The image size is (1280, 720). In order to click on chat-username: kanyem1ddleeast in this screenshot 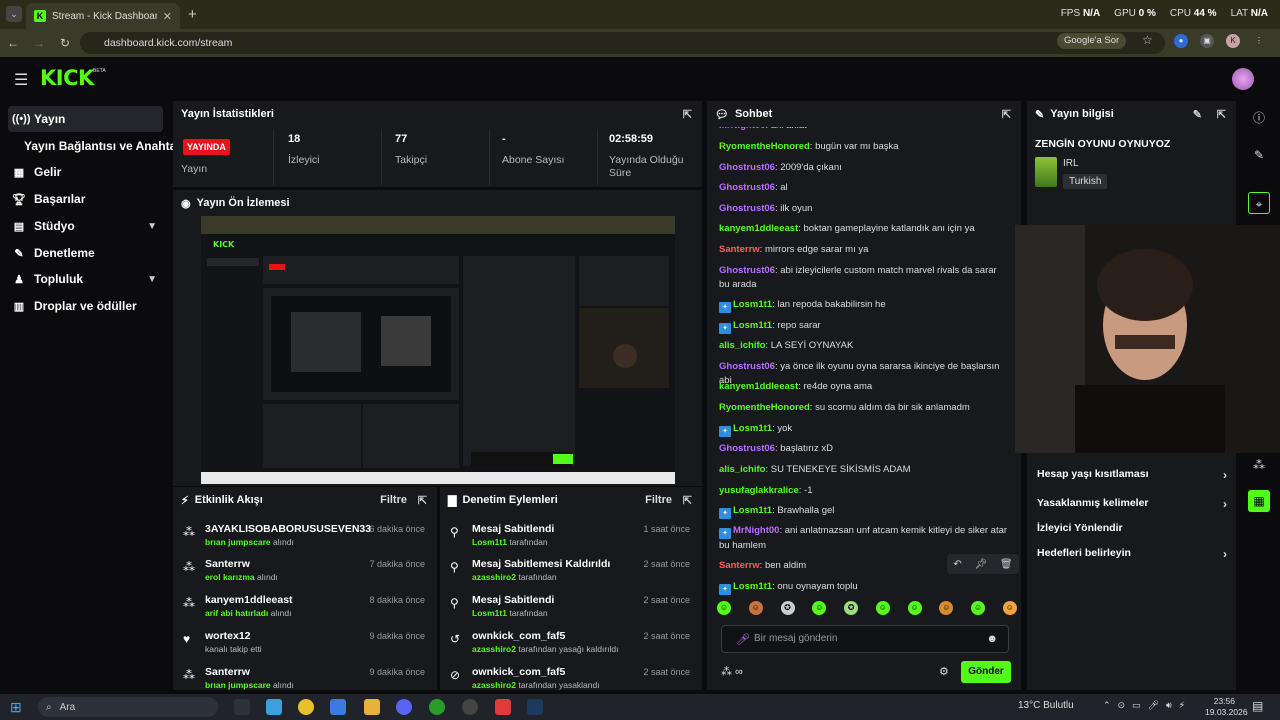, I will do `click(758, 228)`.